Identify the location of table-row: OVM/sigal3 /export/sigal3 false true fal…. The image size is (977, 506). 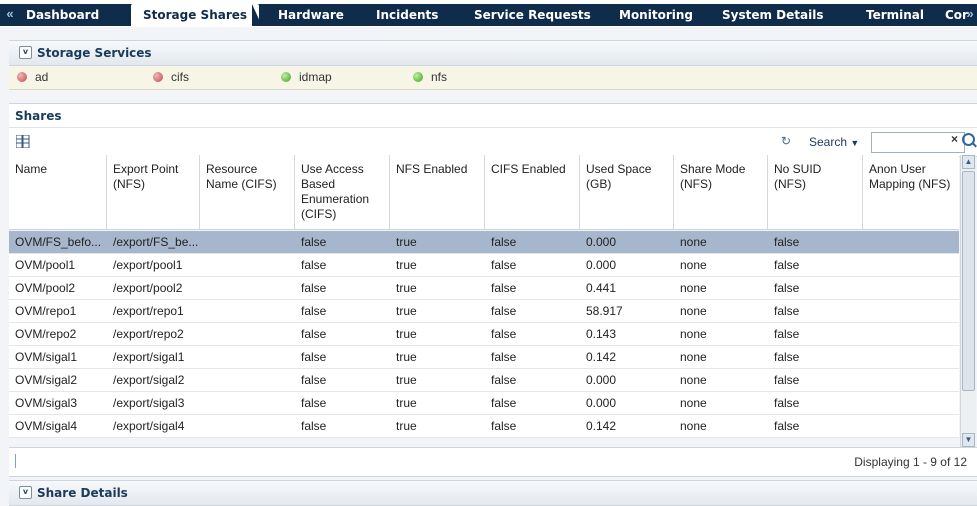
(484, 403).